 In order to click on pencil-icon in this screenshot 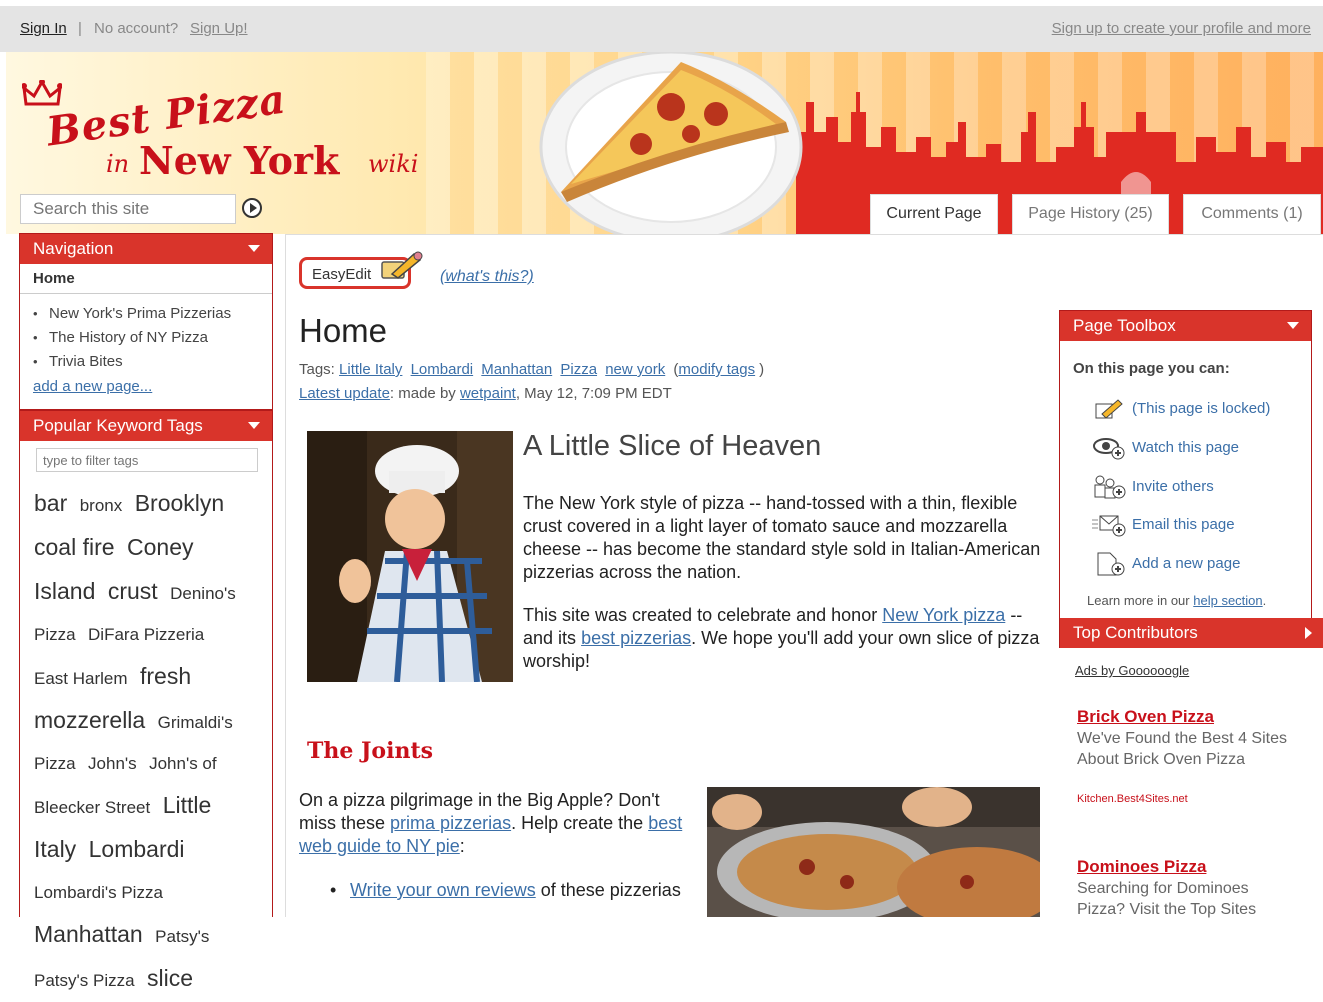, I will do `click(401, 265)`.